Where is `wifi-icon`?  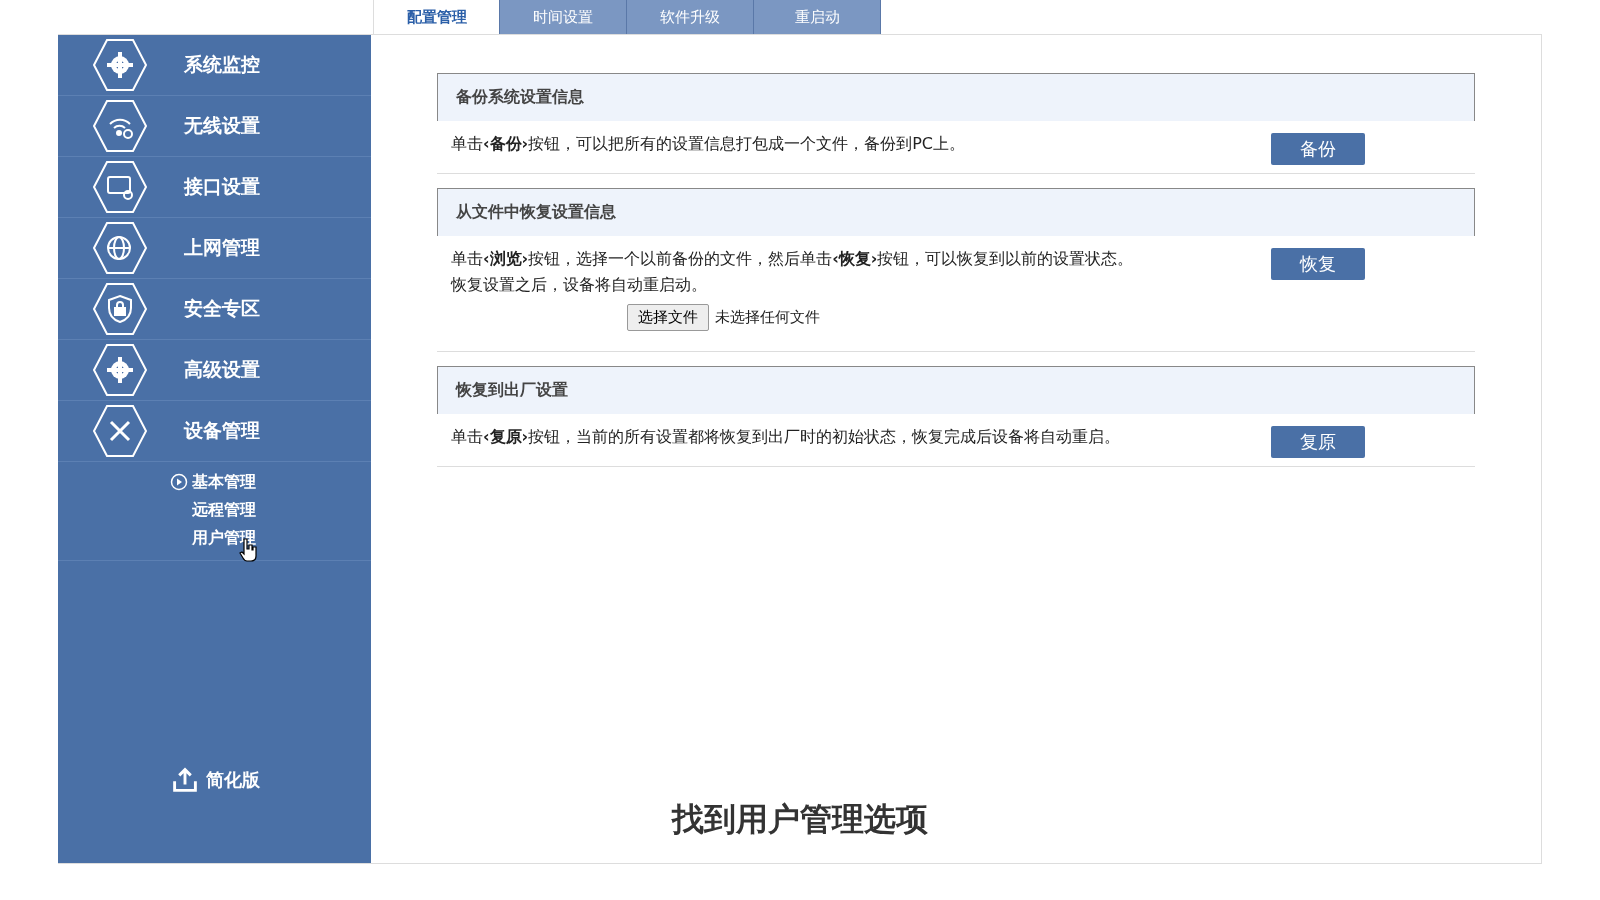
wifi-icon is located at coordinates (120, 126).